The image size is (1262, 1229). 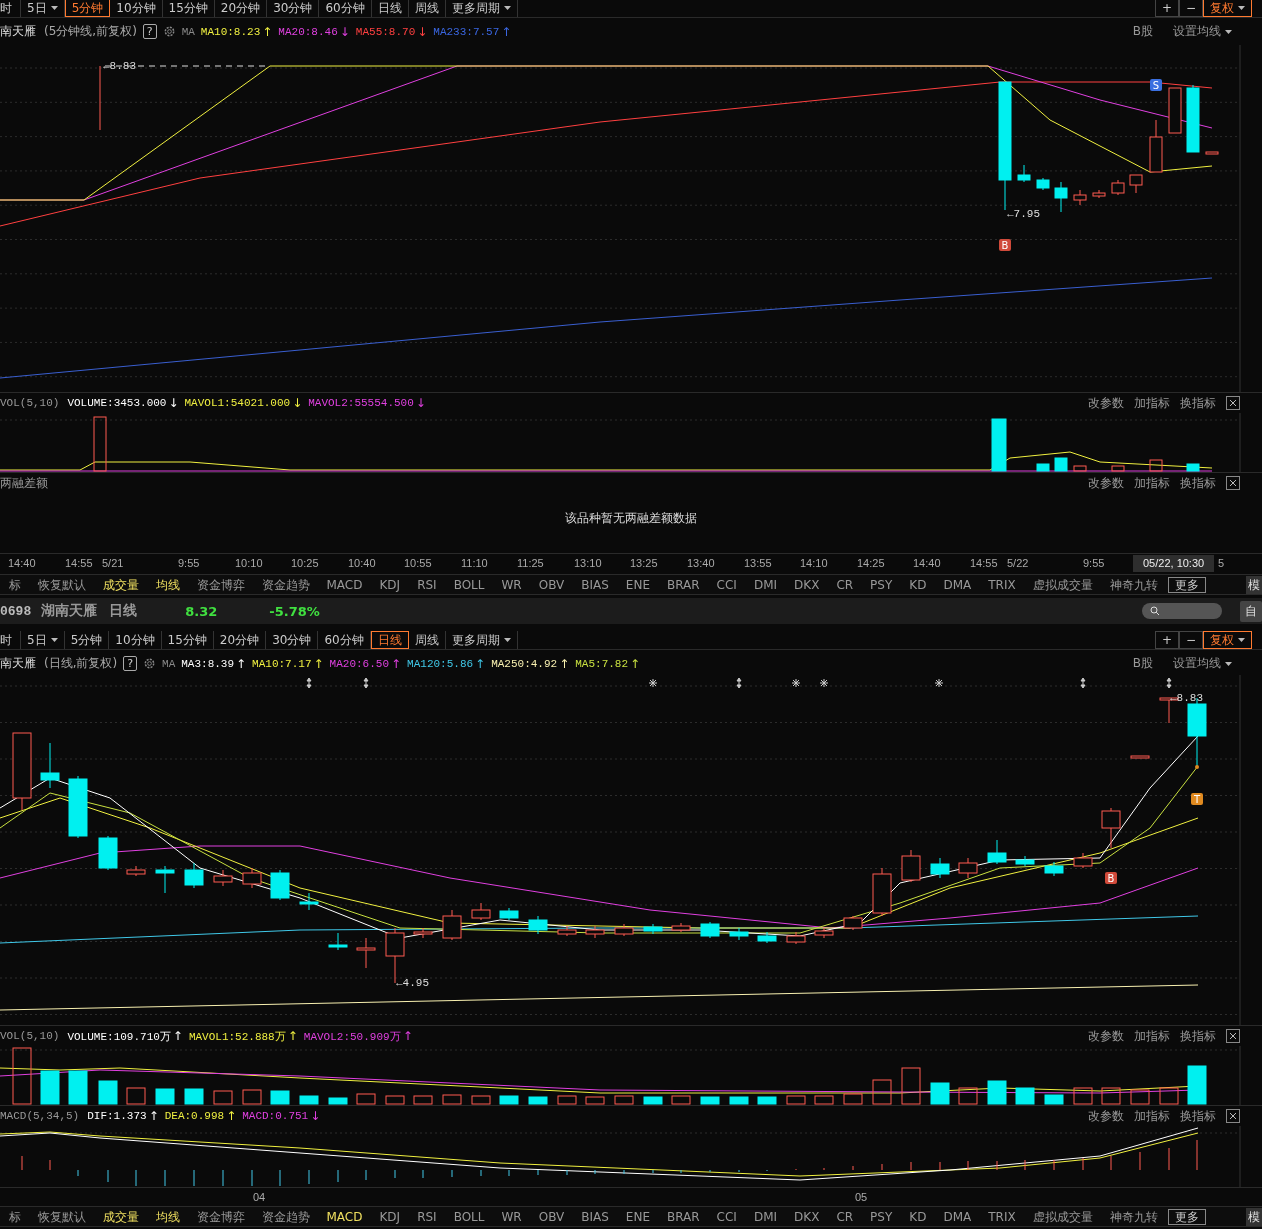 I want to click on indicator-tab: 标, so click(x=14, y=584).